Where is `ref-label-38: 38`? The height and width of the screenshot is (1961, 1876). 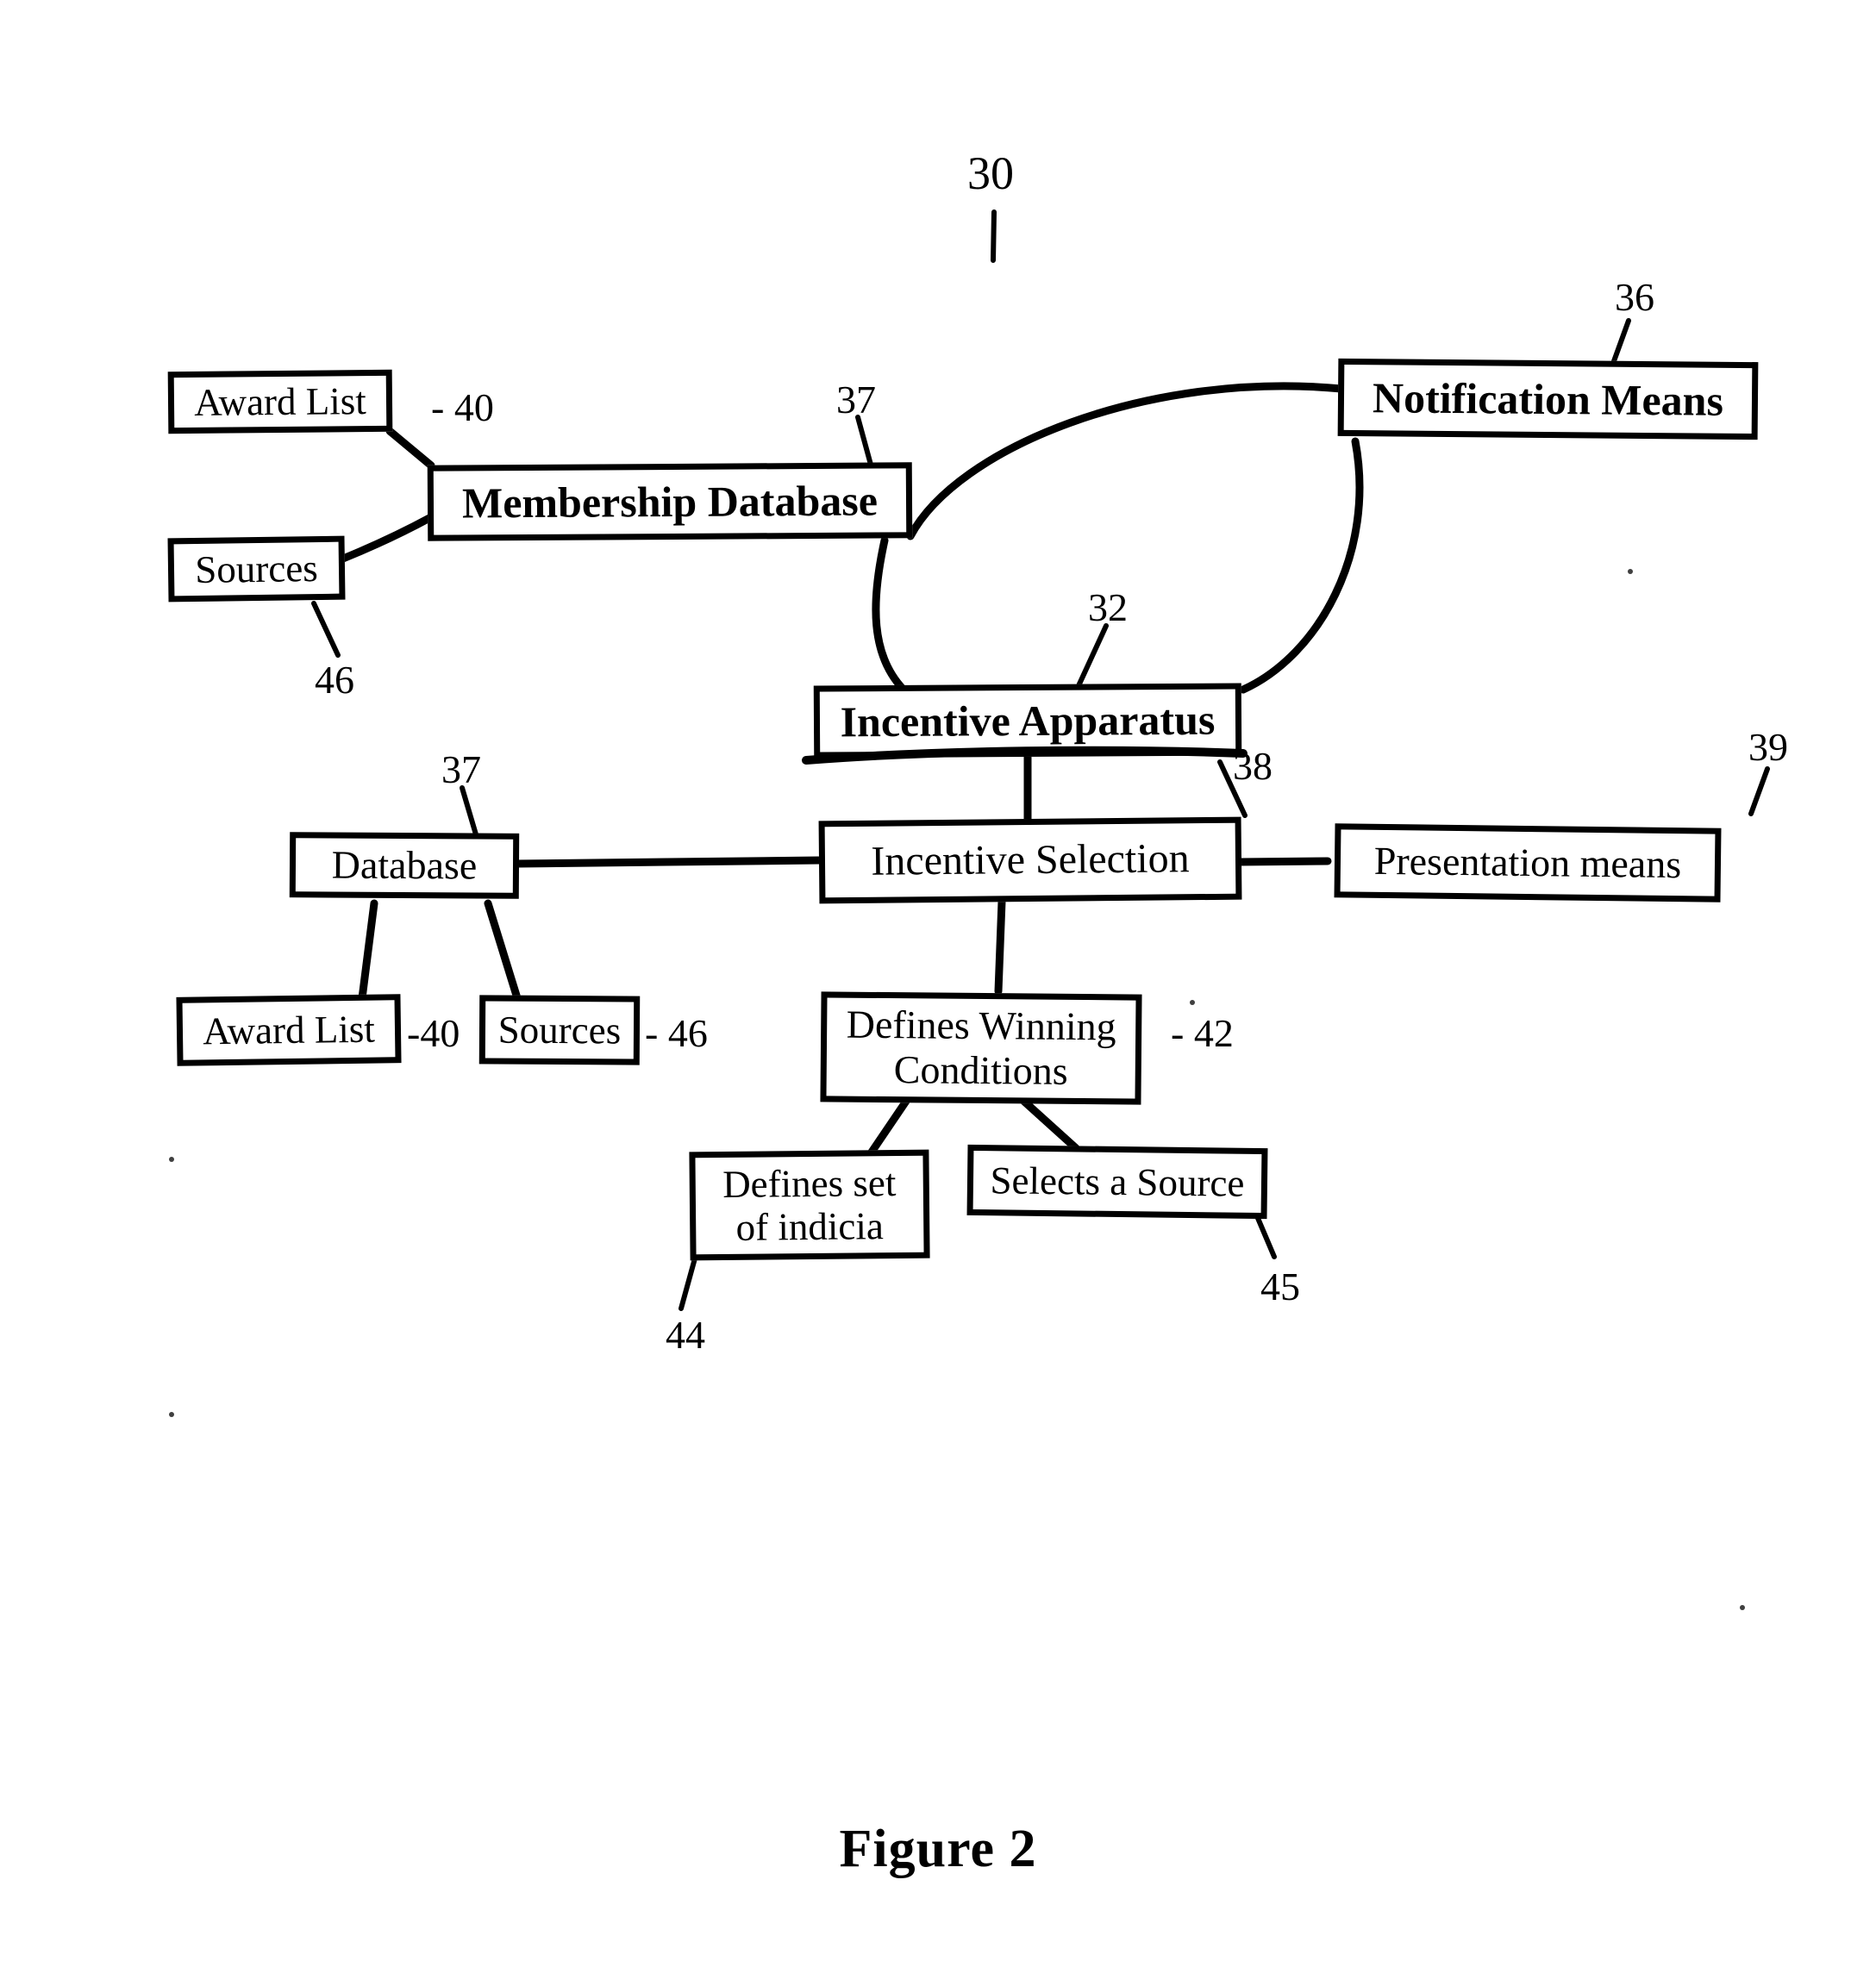
ref-label-38: 38 is located at coordinates (1253, 766).